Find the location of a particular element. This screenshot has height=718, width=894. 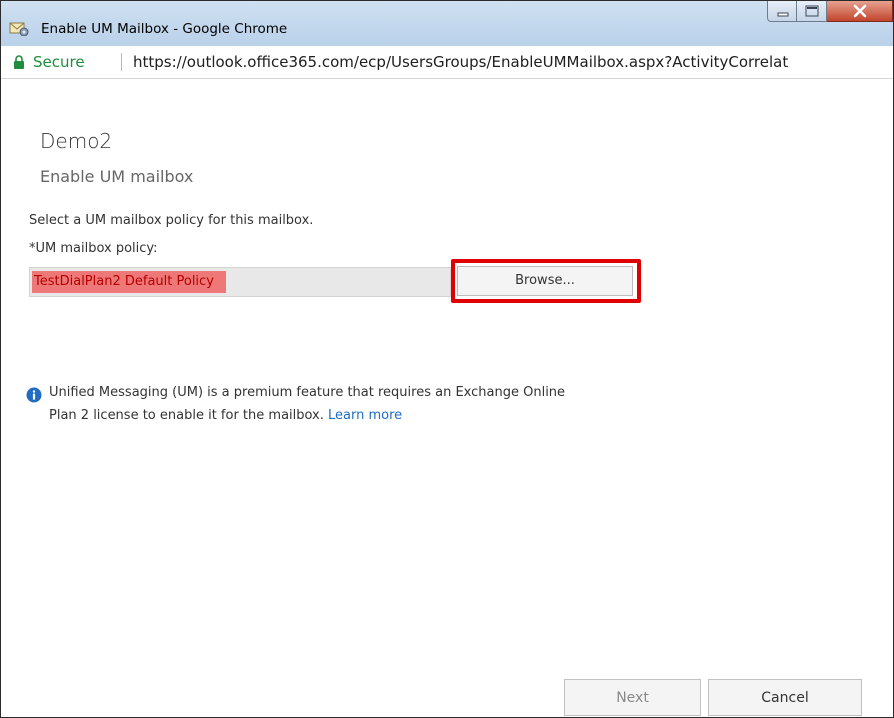

title-bar: Enable UM Mailbox - Google Chrome is located at coordinates (447, 23).